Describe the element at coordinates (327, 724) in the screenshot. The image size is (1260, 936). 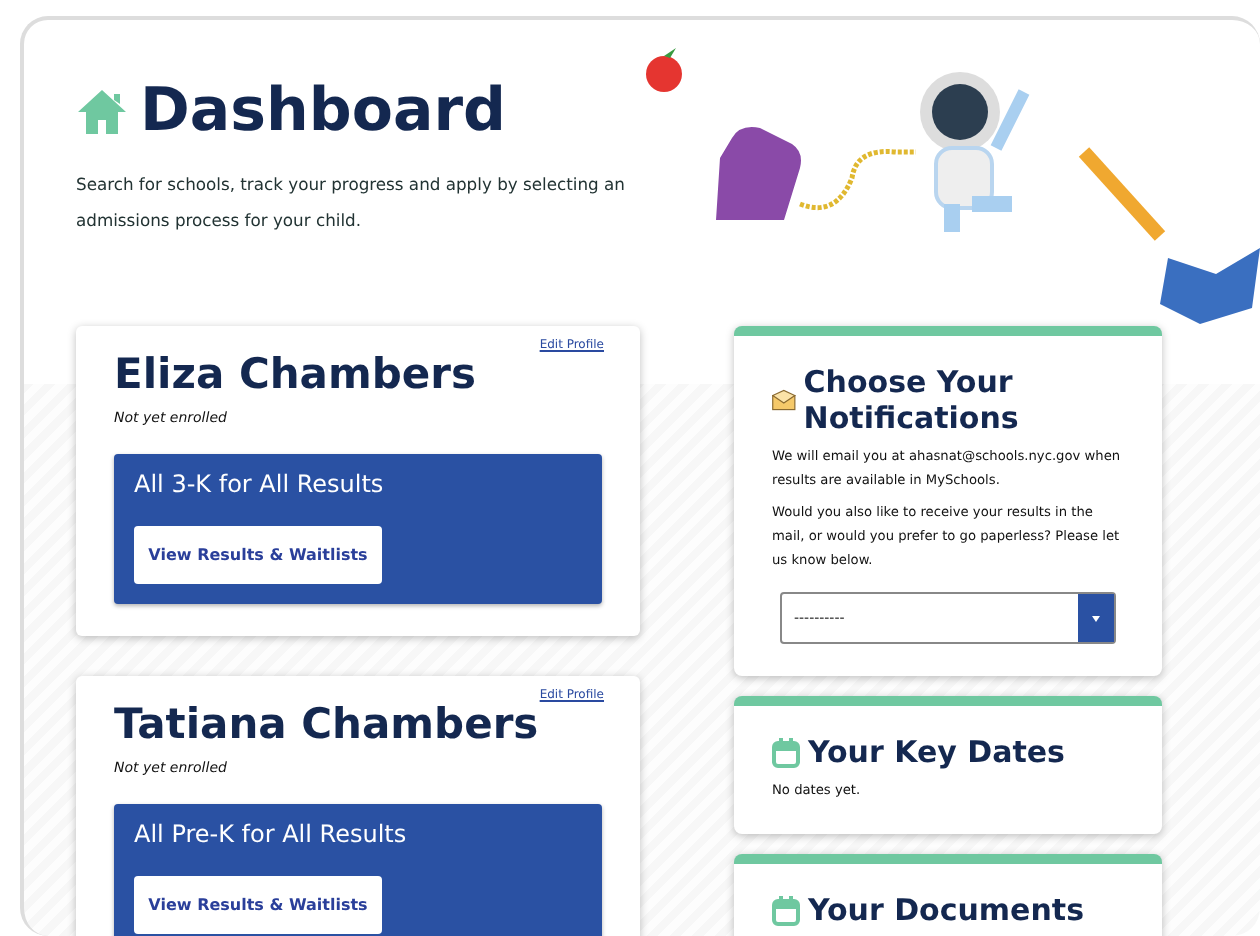
I see `student-name: Tatiana Chambers` at that location.